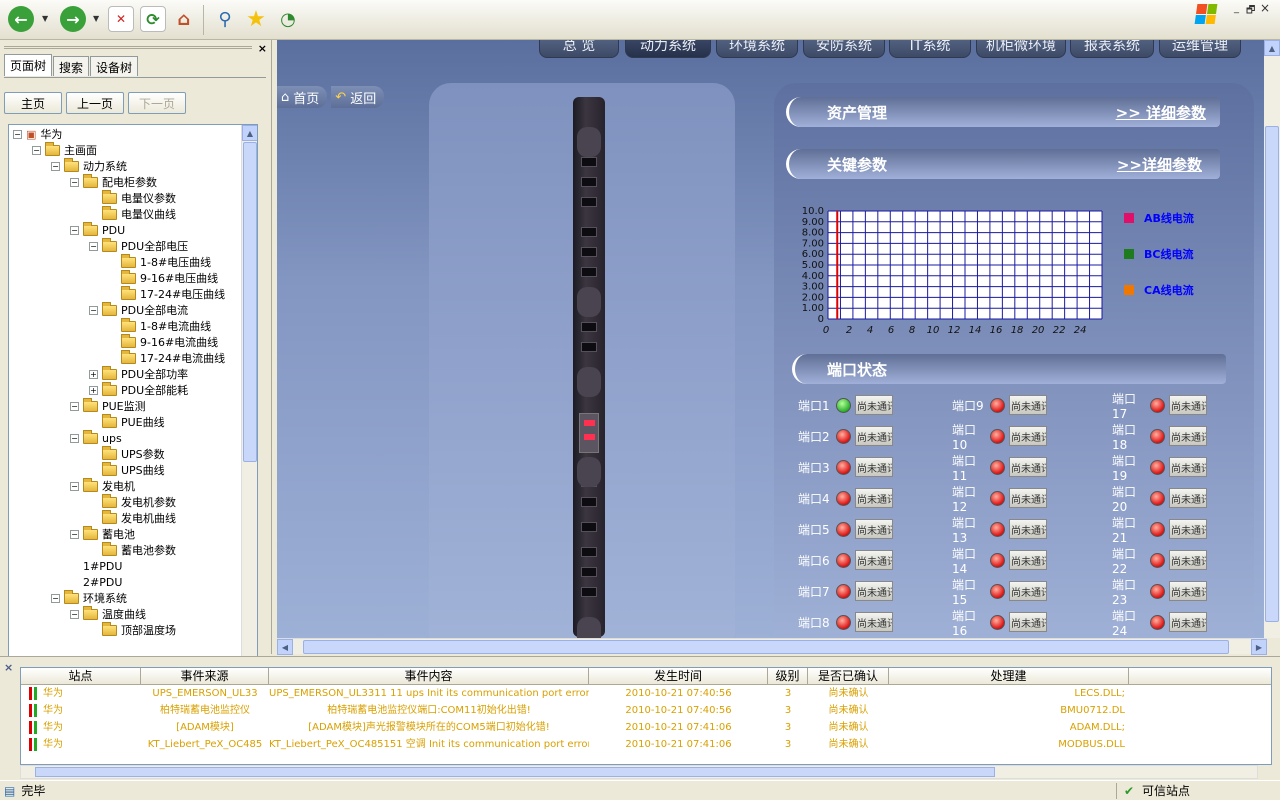 The width and height of the screenshot is (1280, 800). What do you see at coordinates (95, 103) in the screenshot?
I see `prev-page-button: 上一页` at bounding box center [95, 103].